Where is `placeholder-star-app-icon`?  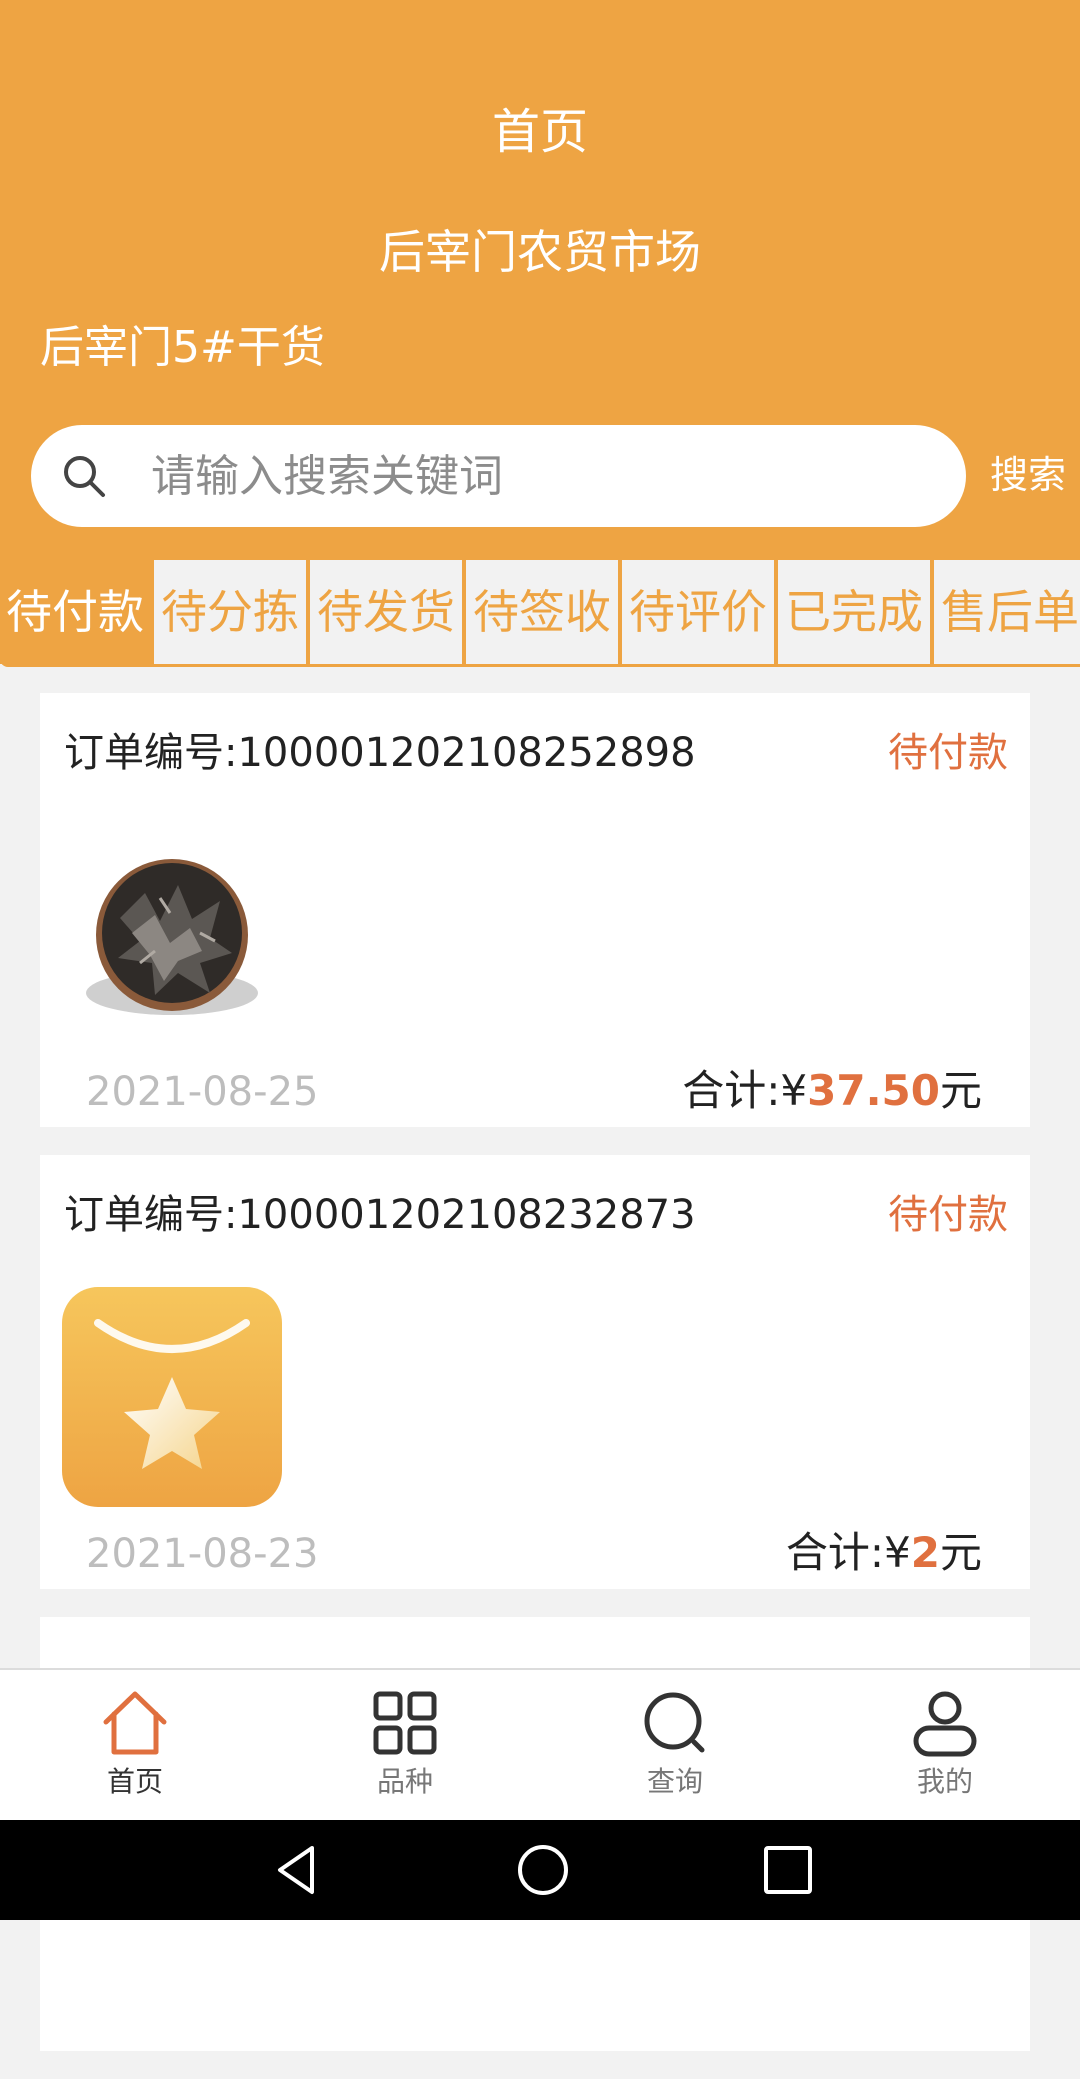 placeholder-star-app-icon is located at coordinates (172, 1397).